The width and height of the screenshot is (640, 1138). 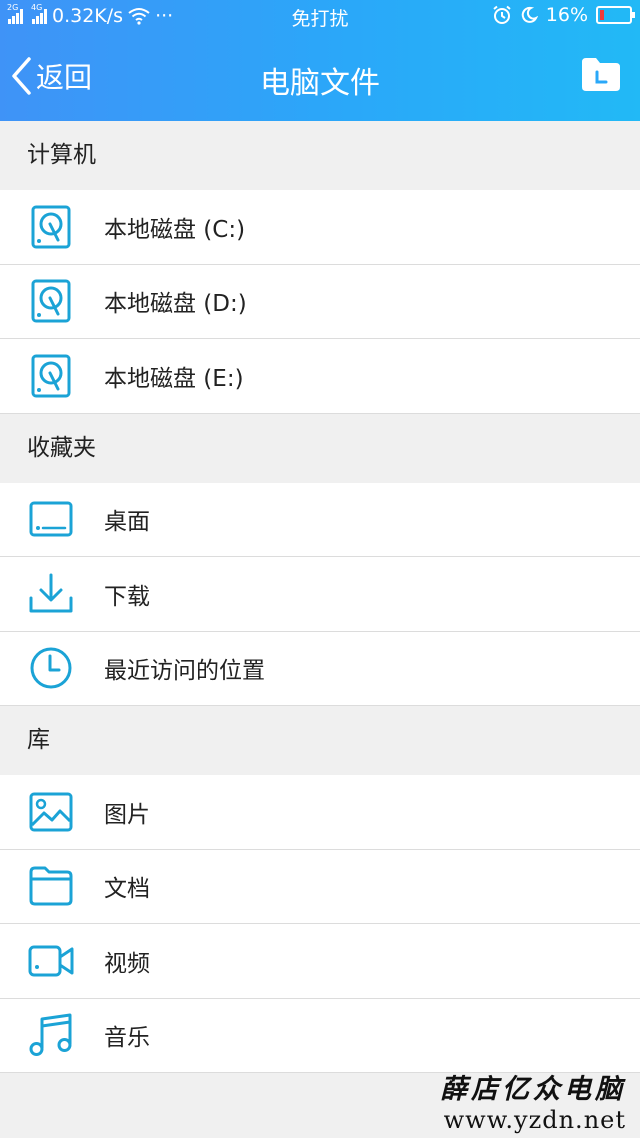 I want to click on folder-icon, so click(x=51, y=886).